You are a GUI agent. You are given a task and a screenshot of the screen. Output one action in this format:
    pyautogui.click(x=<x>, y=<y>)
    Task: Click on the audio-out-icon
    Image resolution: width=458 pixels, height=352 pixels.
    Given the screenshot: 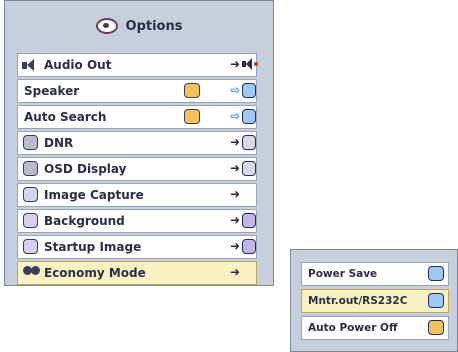 What is the action you would take?
    pyautogui.click(x=31, y=65)
    